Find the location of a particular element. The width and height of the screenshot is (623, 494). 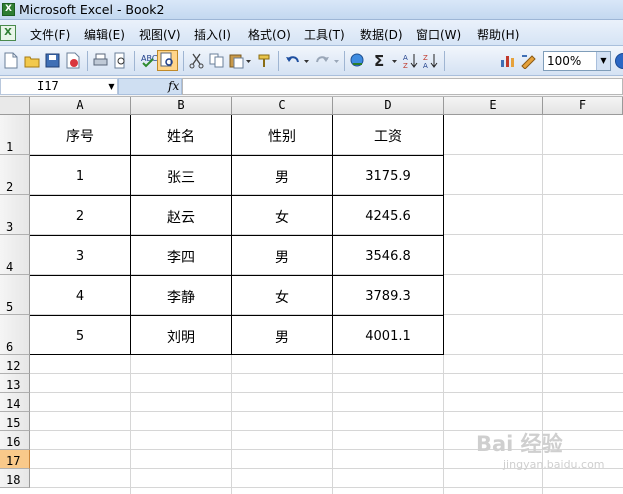

cell-b5: 李静 is located at coordinates (181, 295).